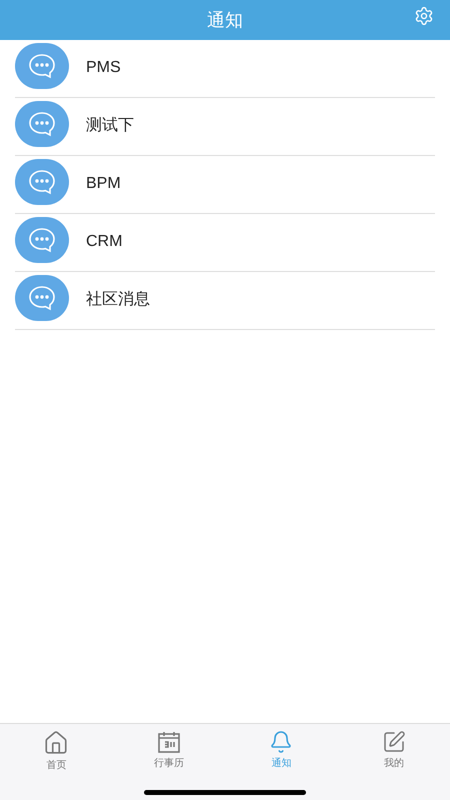 The image size is (450, 800). Describe the element at coordinates (281, 742) in the screenshot. I see `bell-icon` at that location.